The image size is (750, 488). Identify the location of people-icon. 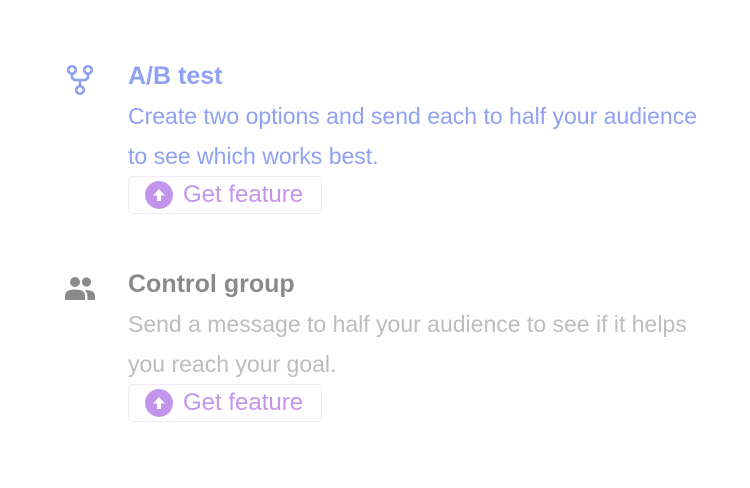
(80, 288).